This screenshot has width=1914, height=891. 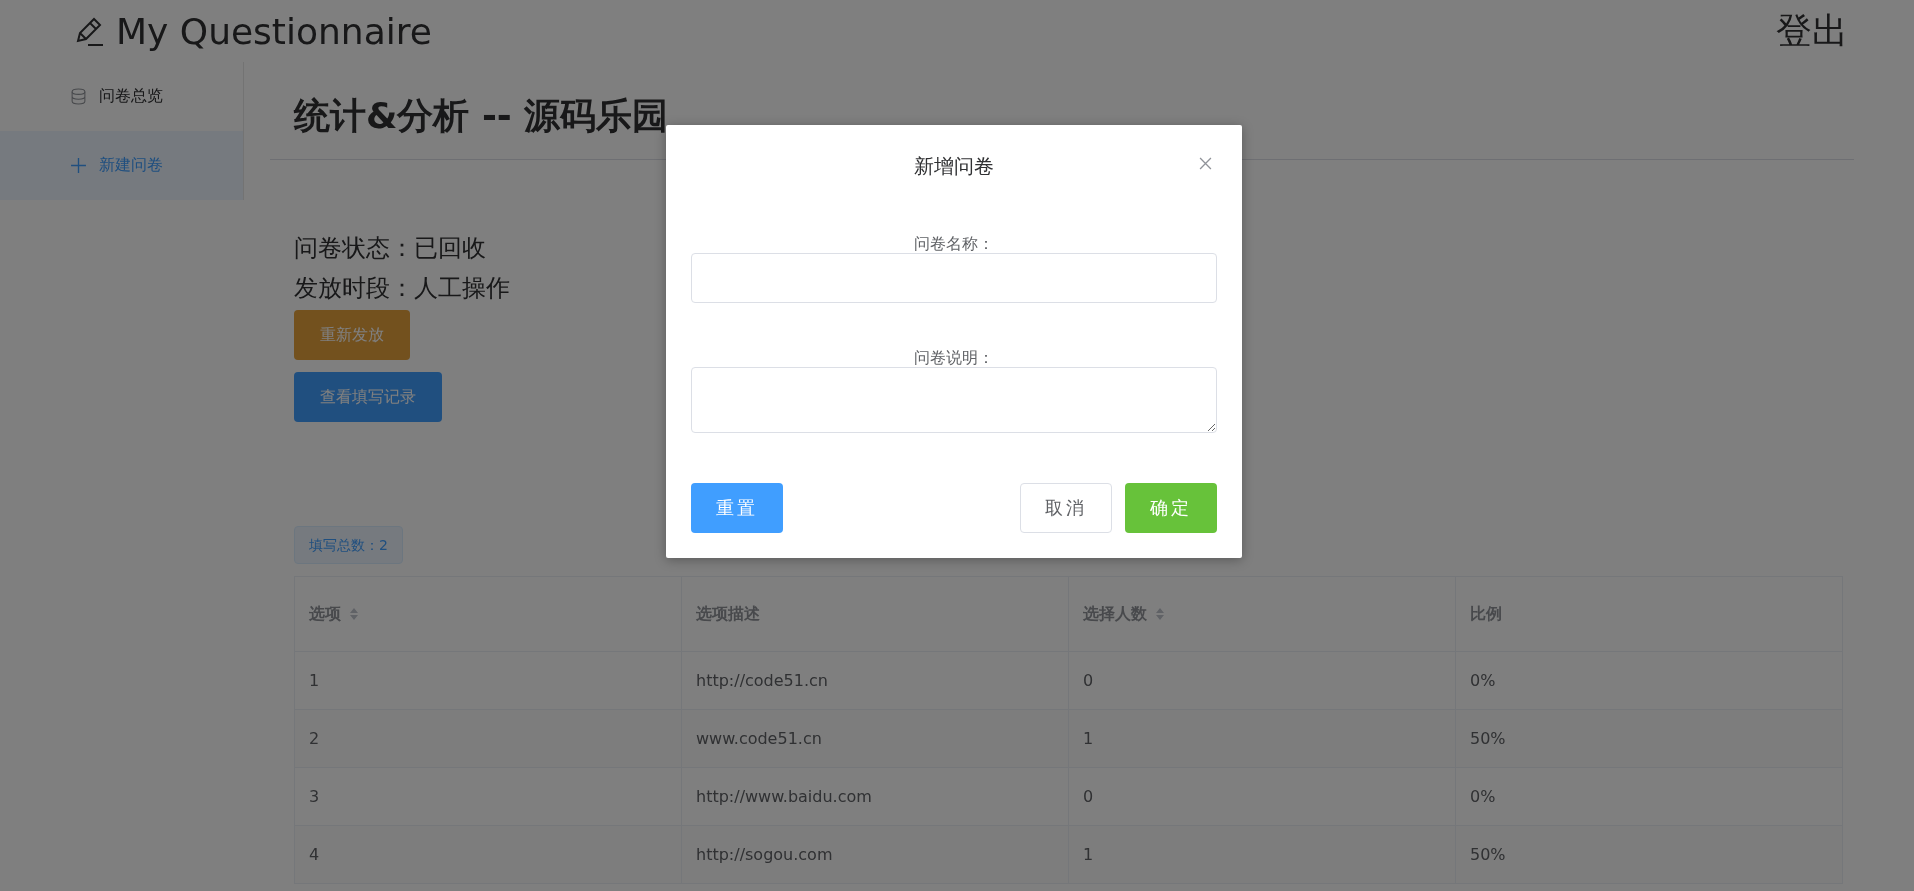 I want to click on database-icon, so click(x=78, y=96).